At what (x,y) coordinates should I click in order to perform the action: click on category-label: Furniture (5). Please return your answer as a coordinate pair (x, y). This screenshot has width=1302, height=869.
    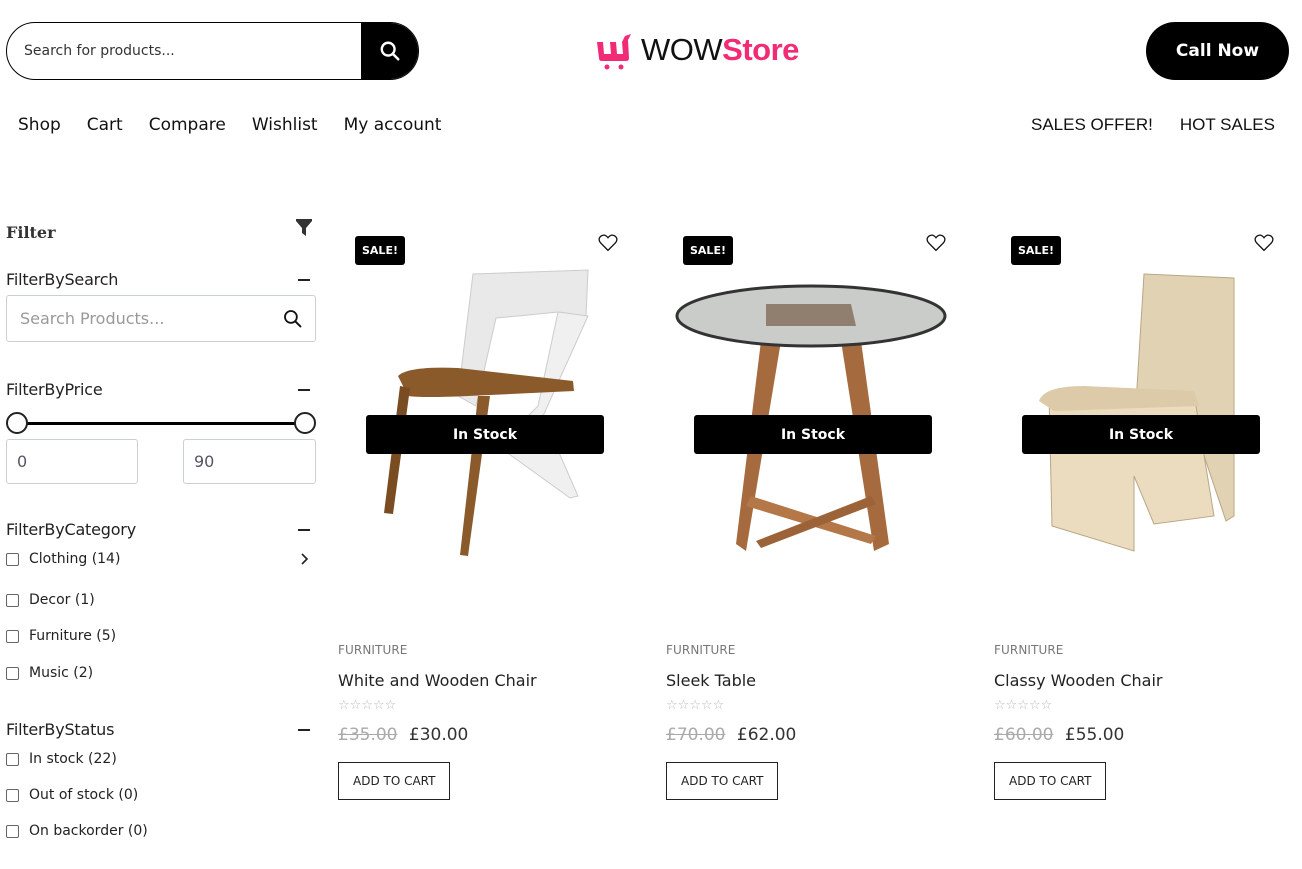
    Looking at the image, I should click on (73, 636).